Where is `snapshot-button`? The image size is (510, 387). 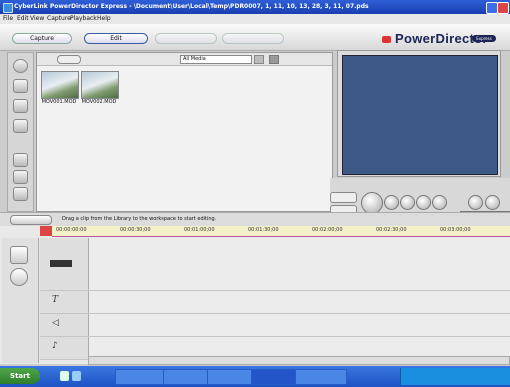
snapshot-button is located at coordinates (475, 202).